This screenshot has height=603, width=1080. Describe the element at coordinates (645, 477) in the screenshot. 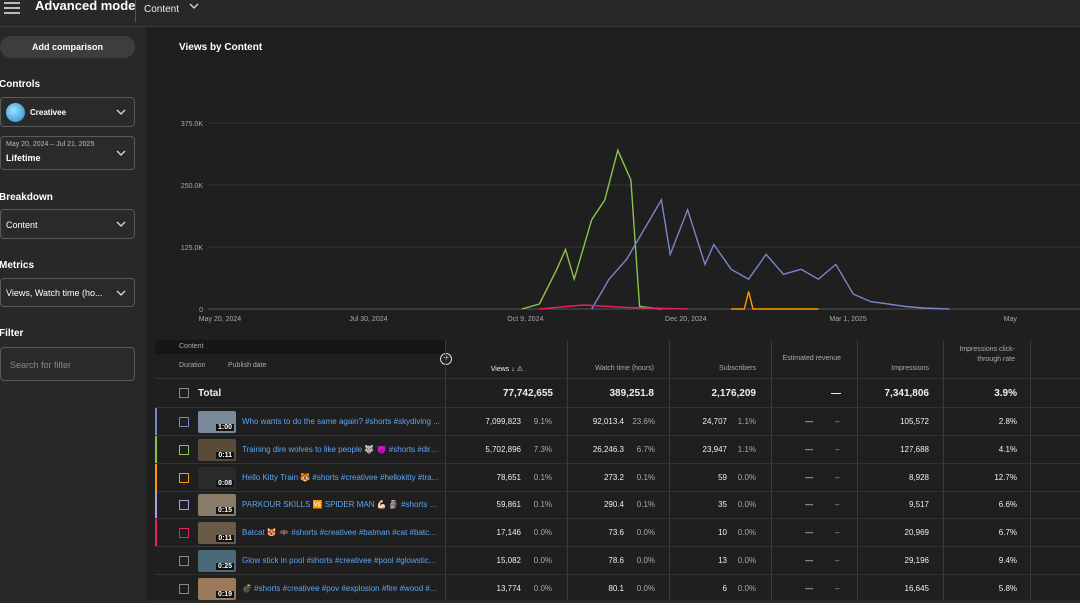

I see `watch-percent: 0.1%` at that location.